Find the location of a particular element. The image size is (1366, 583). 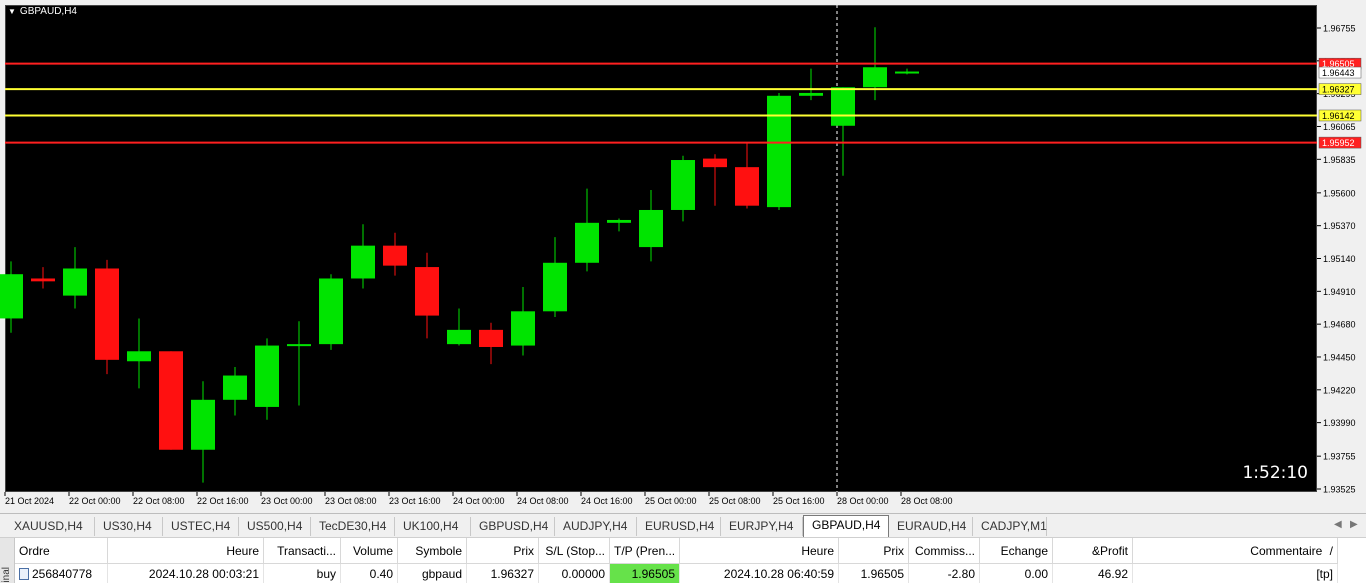

tab-scroll-left-icon: ◀ is located at coordinates (1338, 524).